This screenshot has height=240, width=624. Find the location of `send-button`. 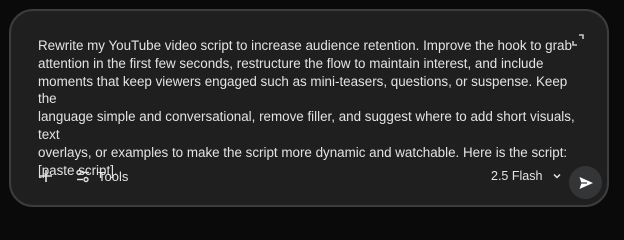

send-button is located at coordinates (585, 182).